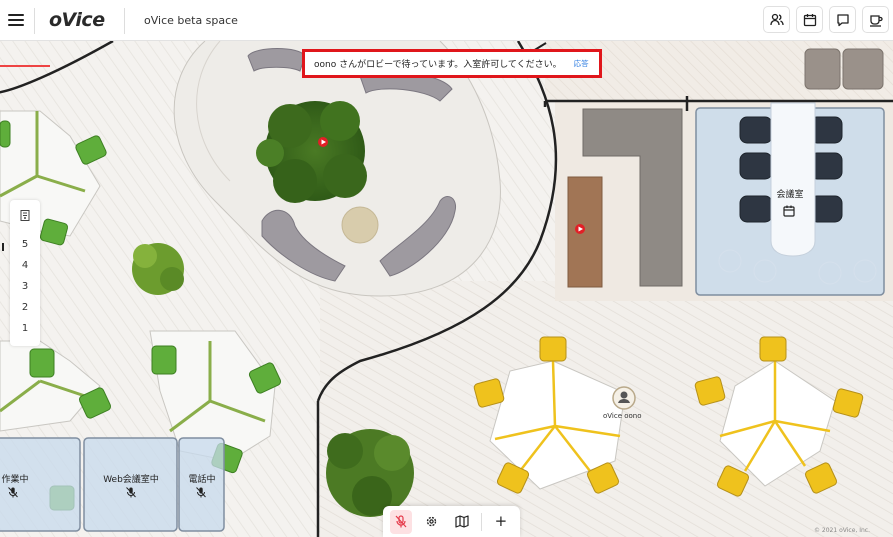 This screenshot has height=537, width=893. I want to click on map-button, so click(462, 522).